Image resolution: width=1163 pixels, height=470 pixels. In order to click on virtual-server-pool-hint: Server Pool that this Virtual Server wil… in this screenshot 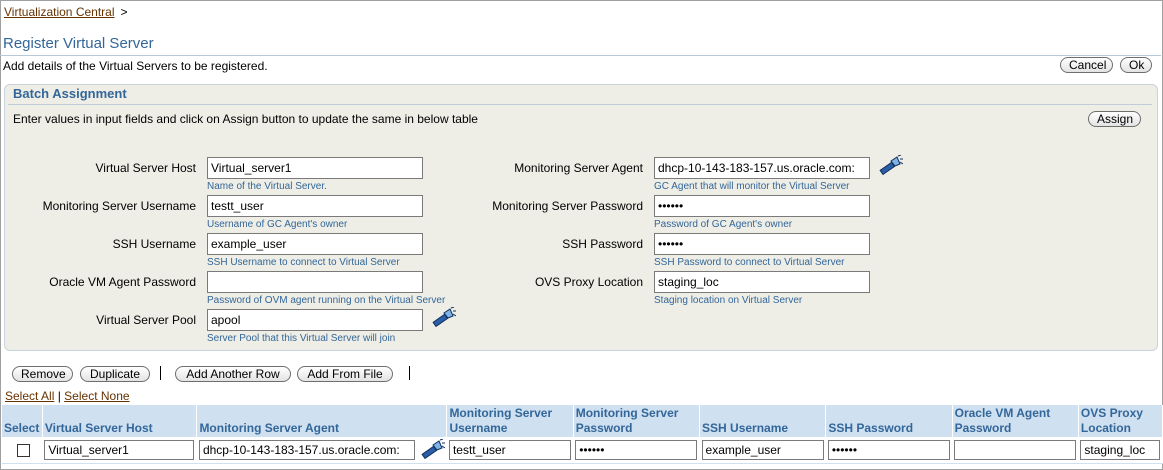, I will do `click(301, 338)`.